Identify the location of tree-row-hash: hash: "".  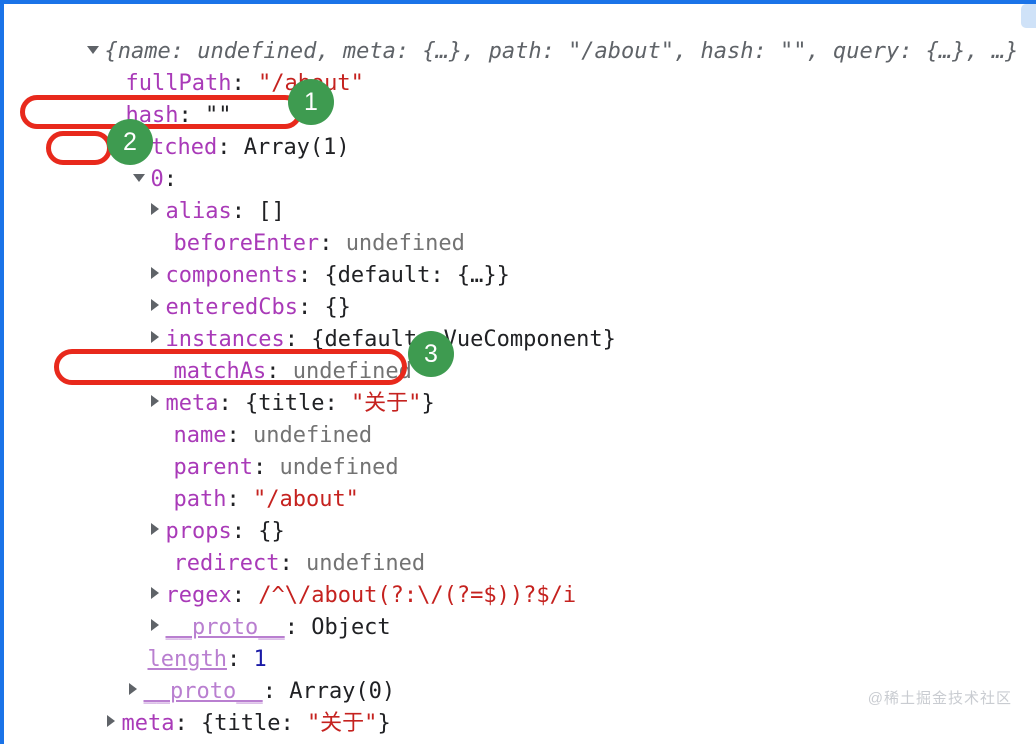
(518, 98).